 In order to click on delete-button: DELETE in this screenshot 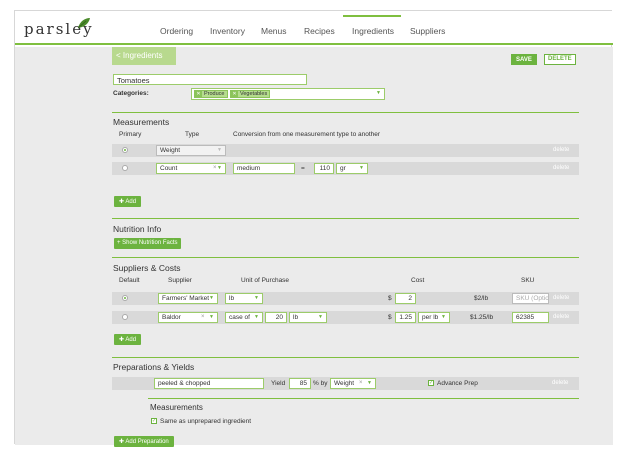, I will do `click(560, 59)`.